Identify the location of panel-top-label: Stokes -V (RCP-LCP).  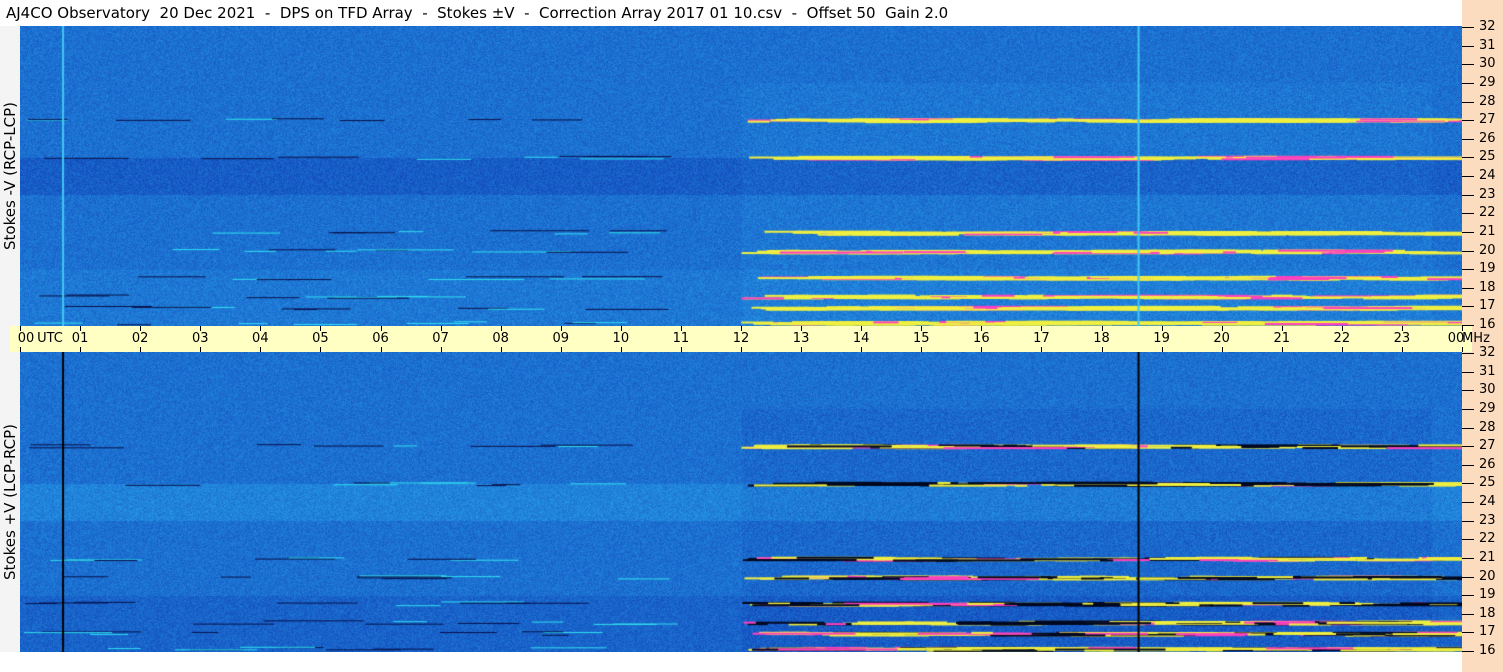
(10, 176).